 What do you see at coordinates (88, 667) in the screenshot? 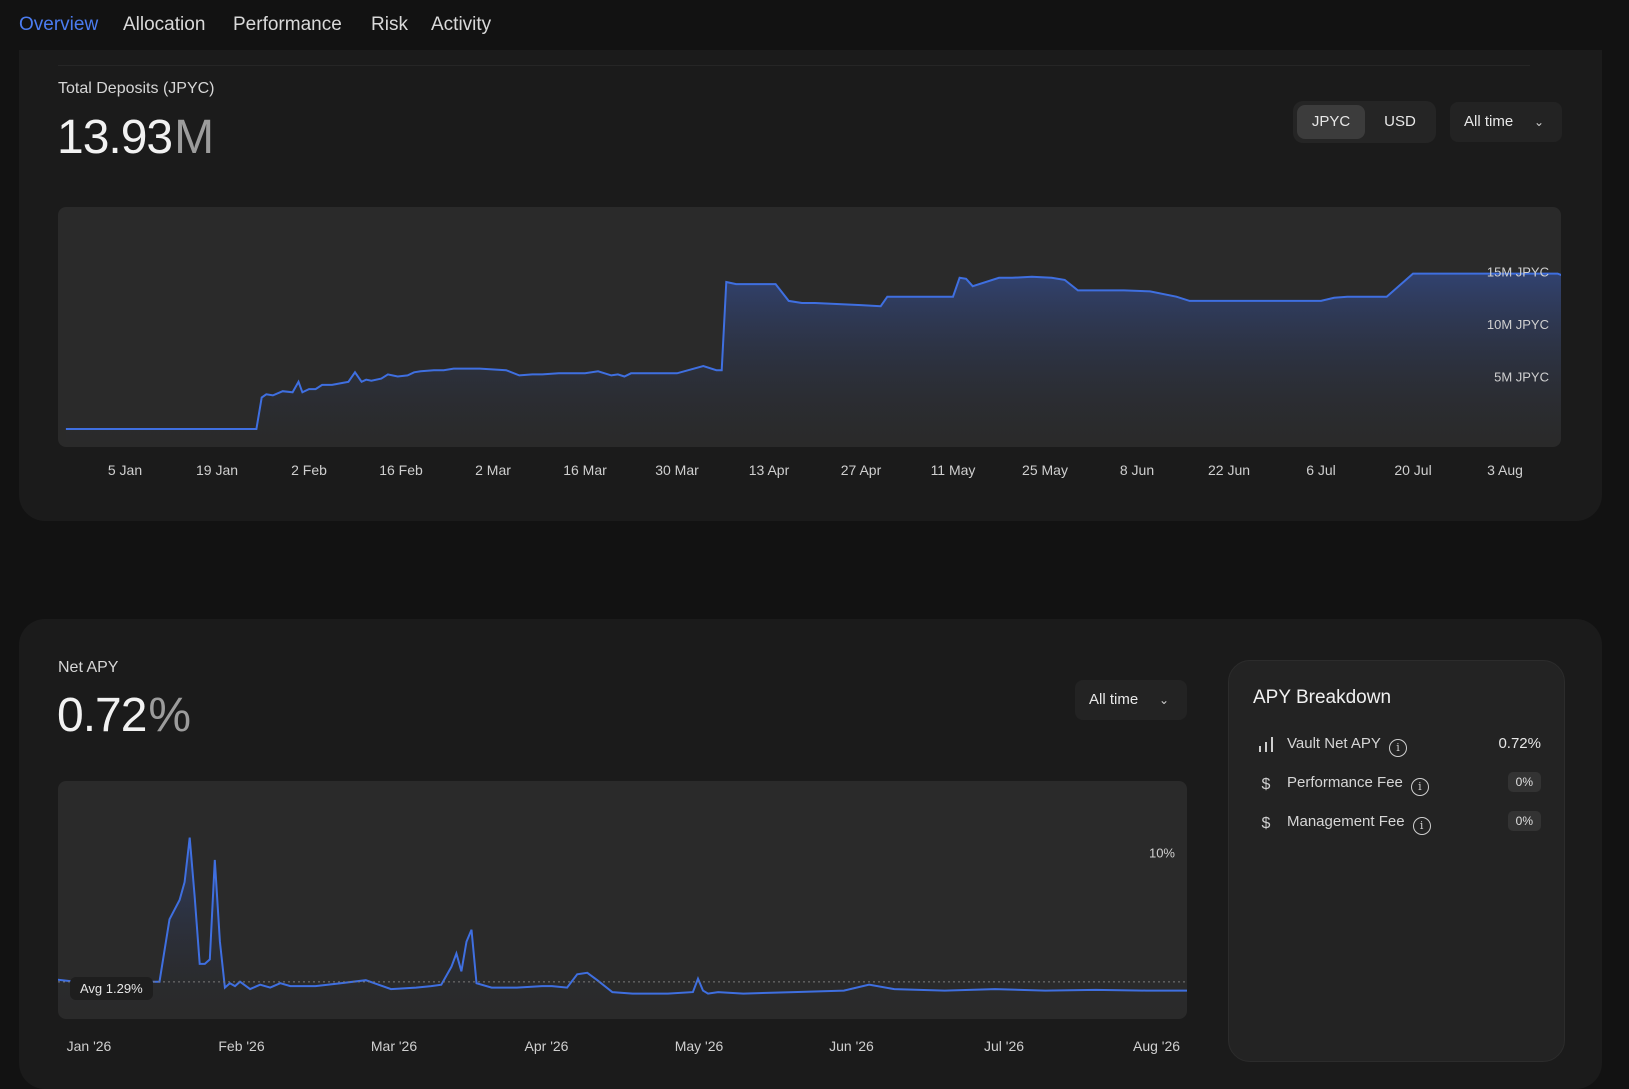
I see `apy-label: Net APY` at bounding box center [88, 667].